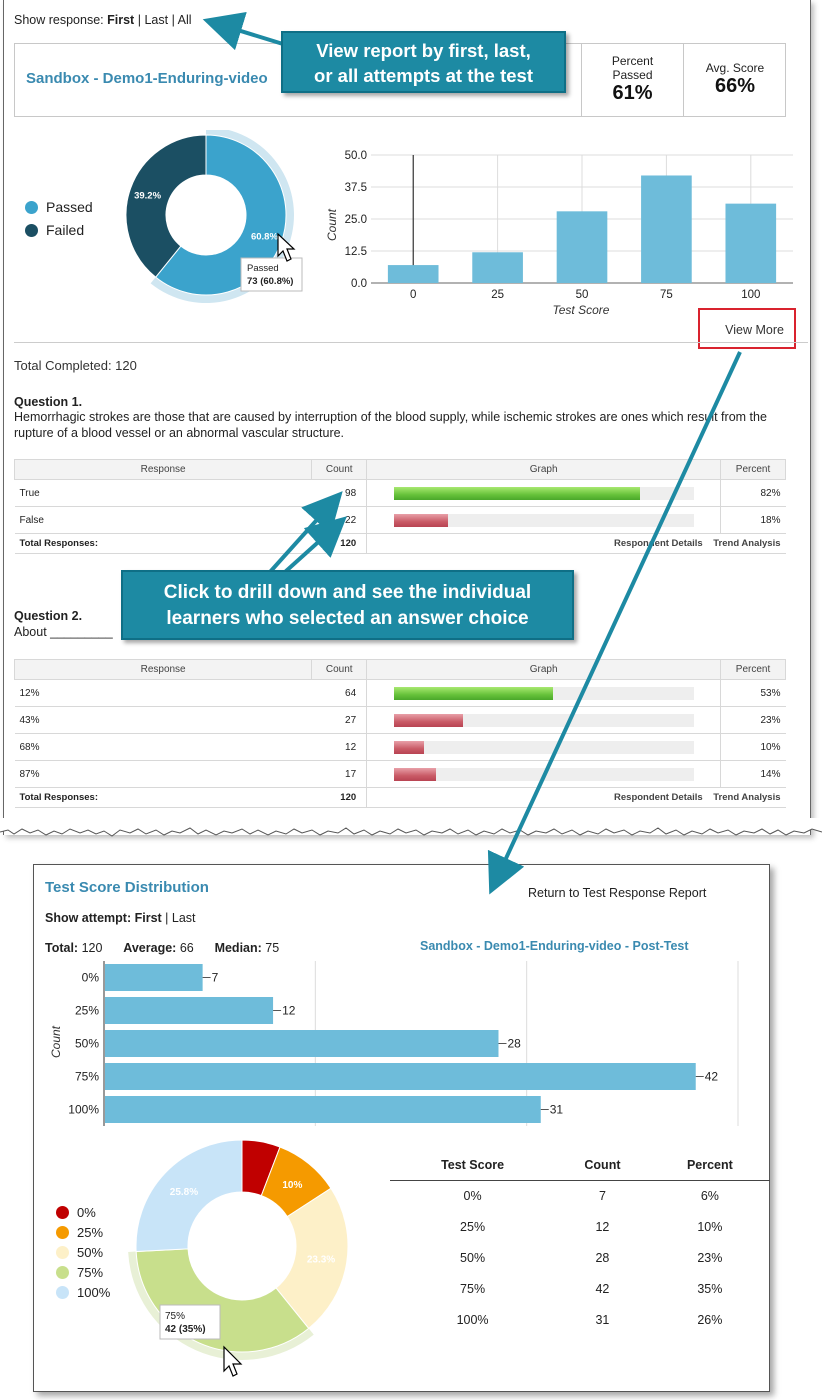 This screenshot has height=1400, width=822. What do you see at coordinates (356, 252) in the screenshot?
I see `y-tick-label: 12.5` at bounding box center [356, 252].